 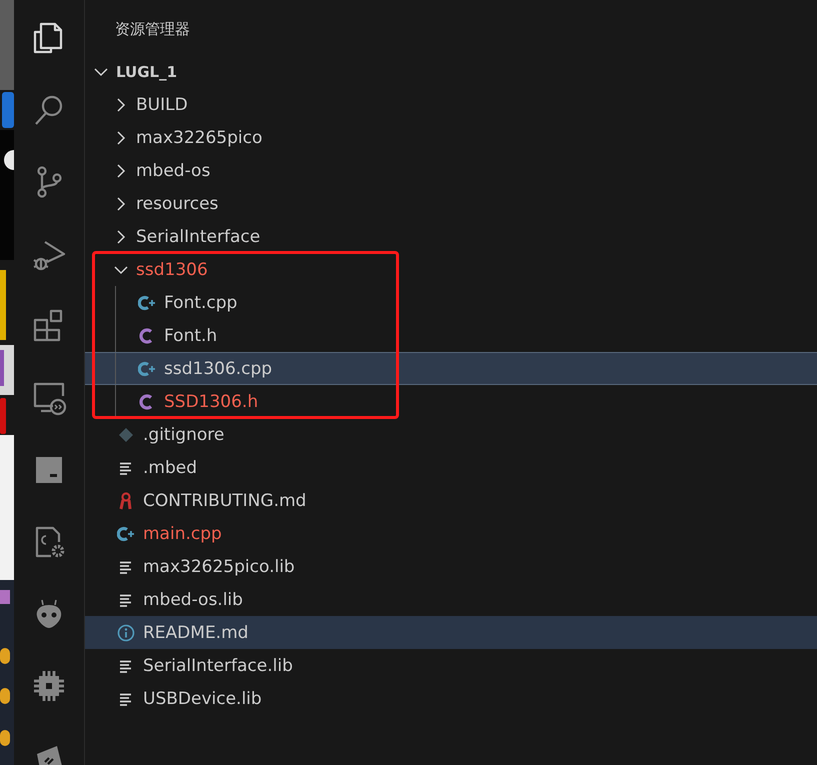 I want to click on tree-item: Font.cpp, so click(x=451, y=302).